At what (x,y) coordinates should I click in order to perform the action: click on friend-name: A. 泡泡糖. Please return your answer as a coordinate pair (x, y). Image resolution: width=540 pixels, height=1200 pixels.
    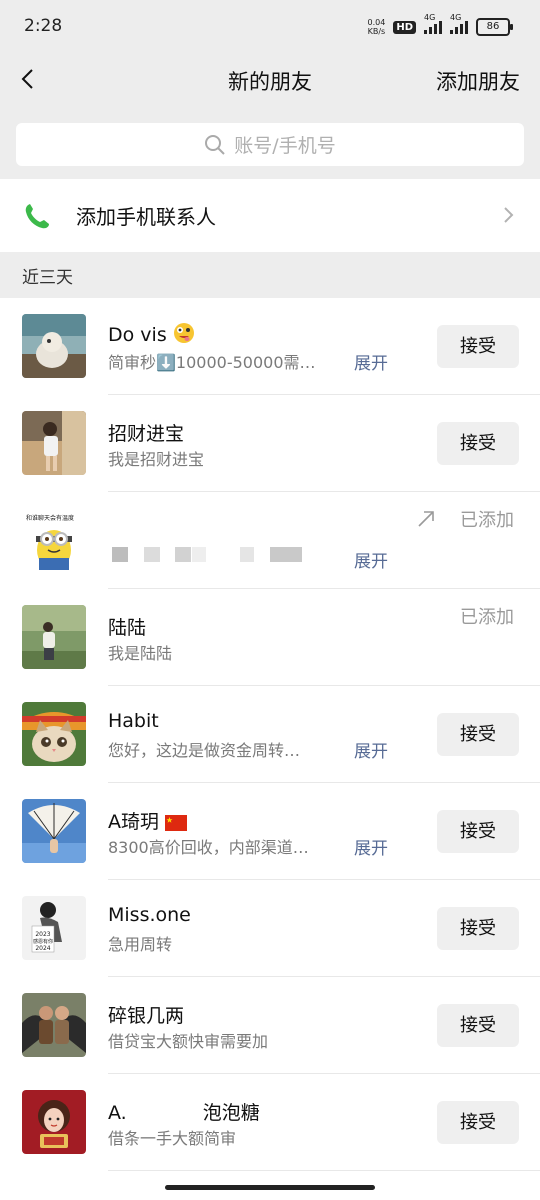
    Looking at the image, I should click on (184, 1113).